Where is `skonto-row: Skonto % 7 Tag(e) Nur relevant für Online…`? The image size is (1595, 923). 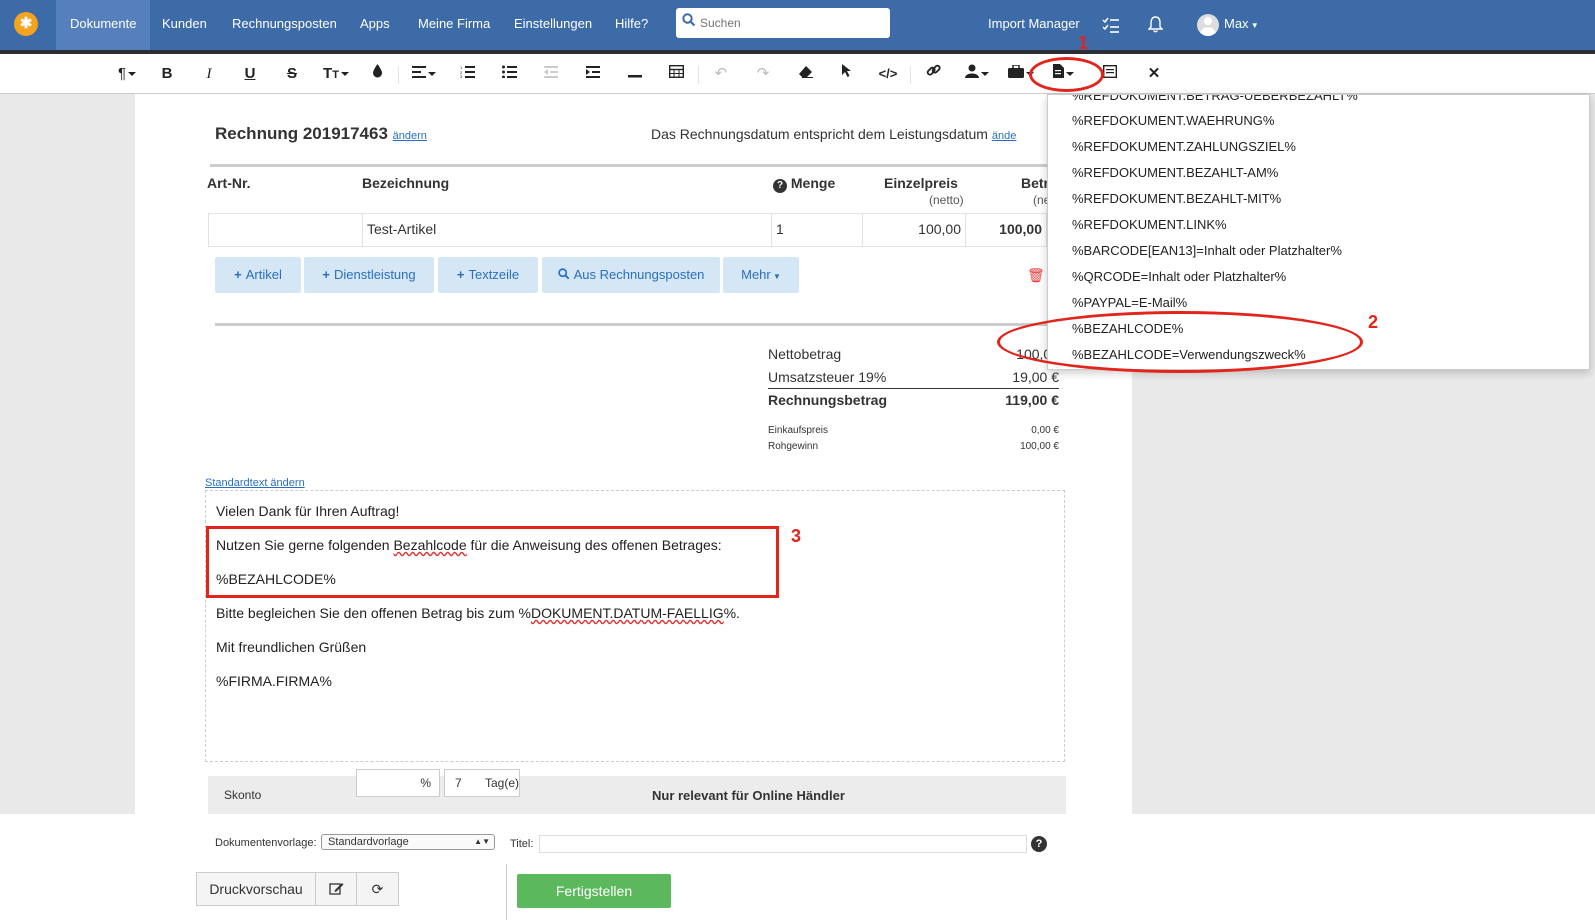 skonto-row: Skonto % 7 Tag(e) Nur relevant für Online… is located at coordinates (637, 792).